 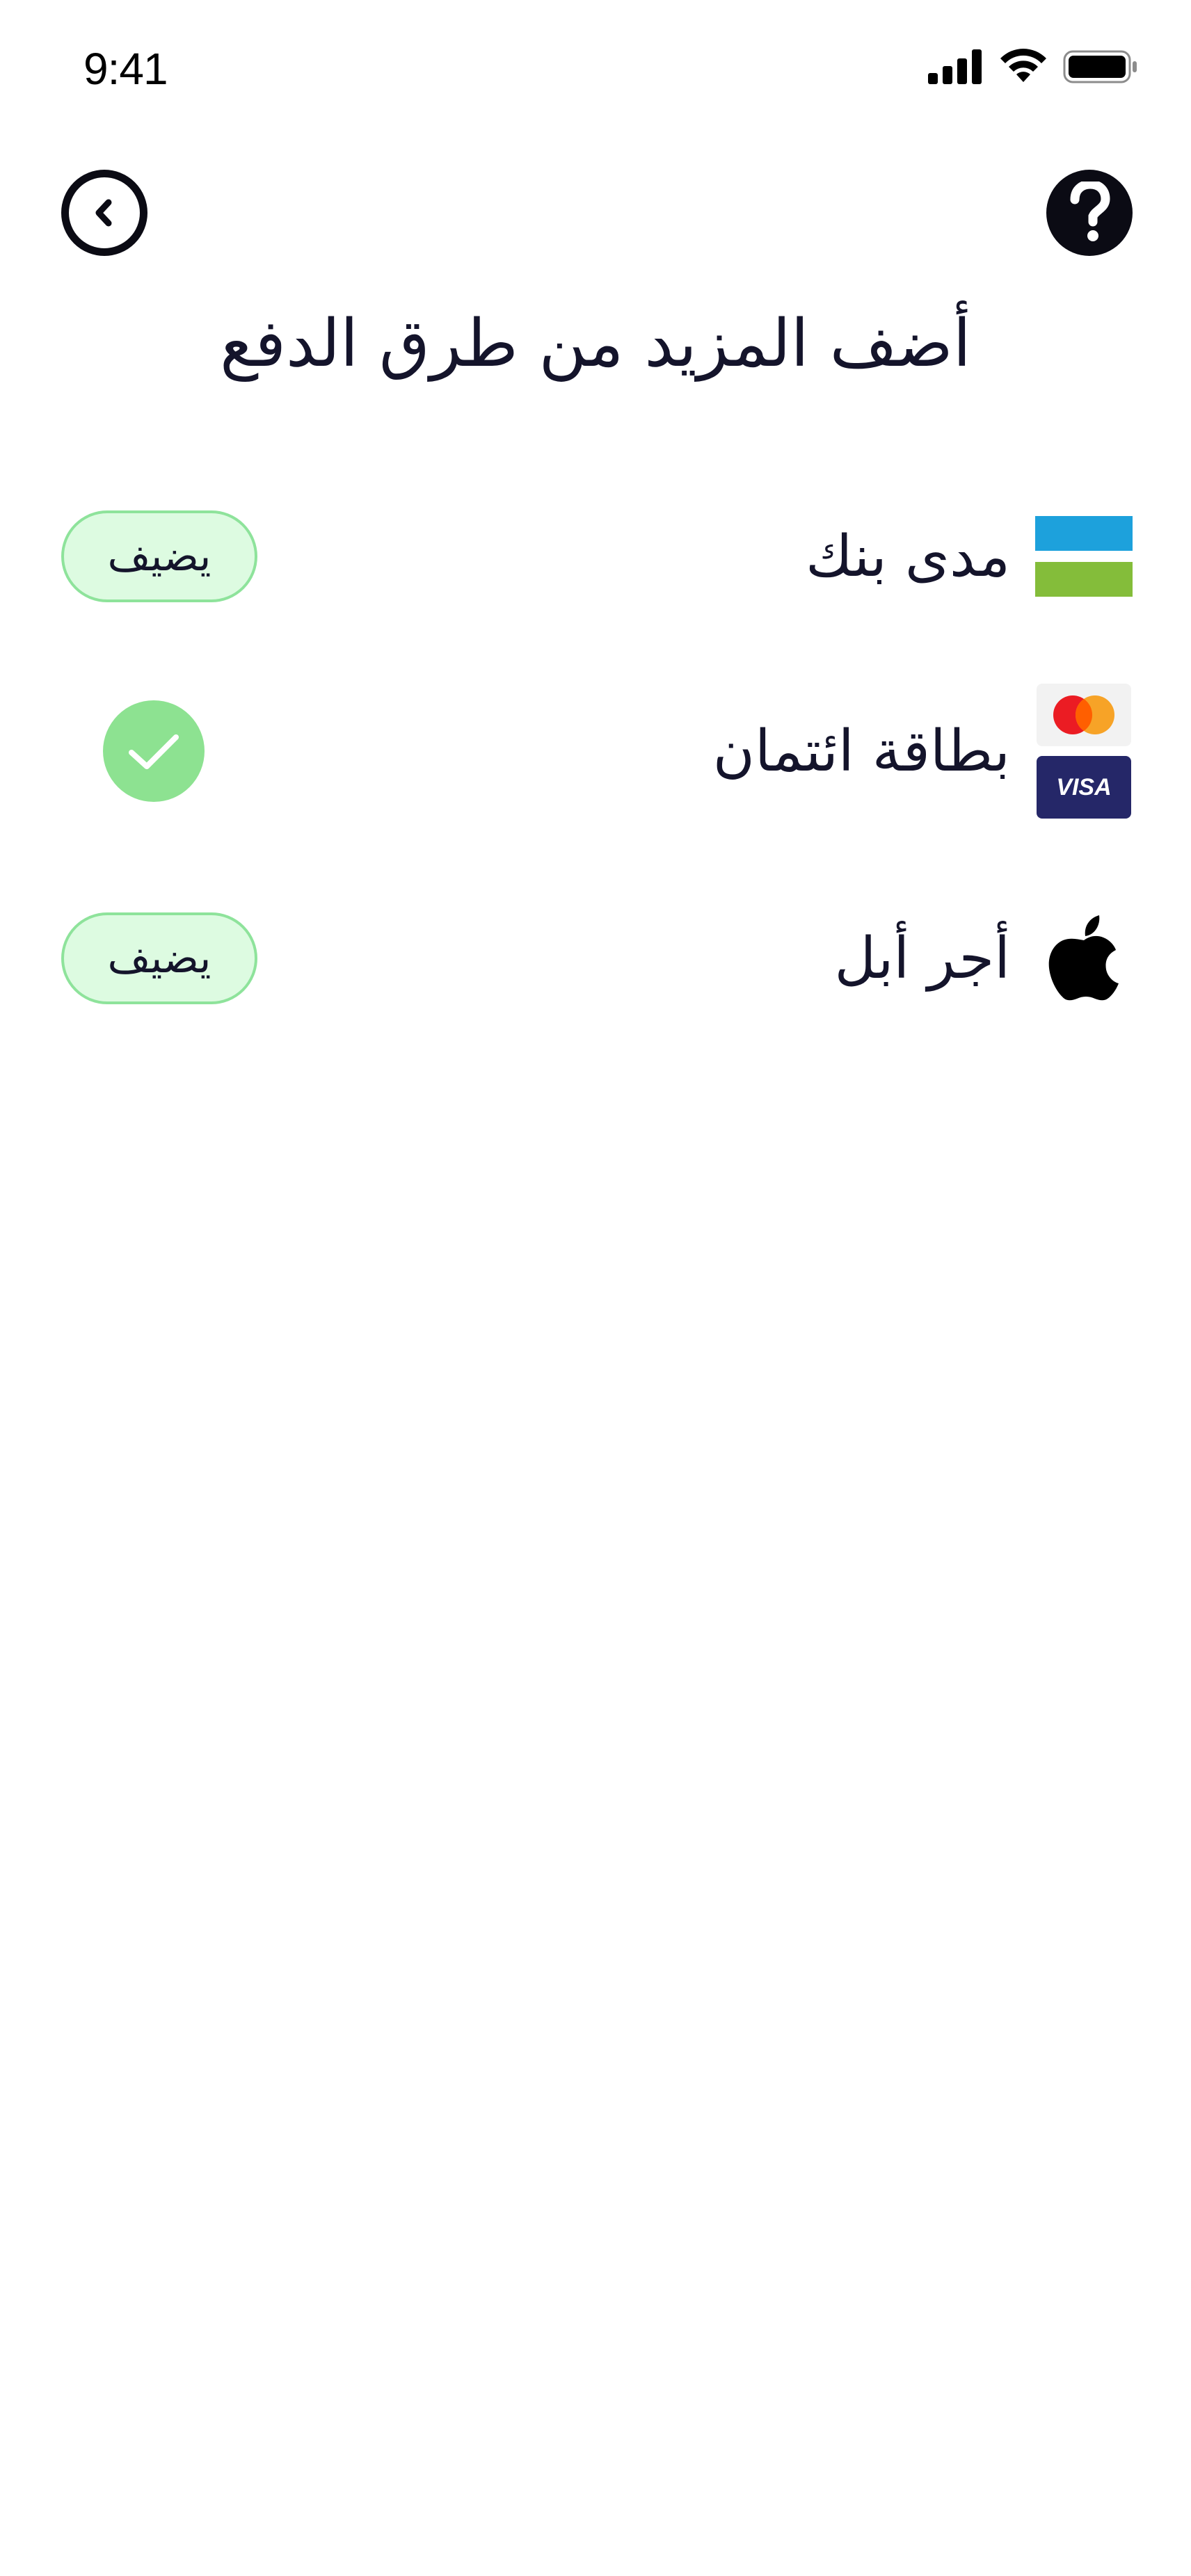 I want to click on help-button, so click(x=1090, y=213).